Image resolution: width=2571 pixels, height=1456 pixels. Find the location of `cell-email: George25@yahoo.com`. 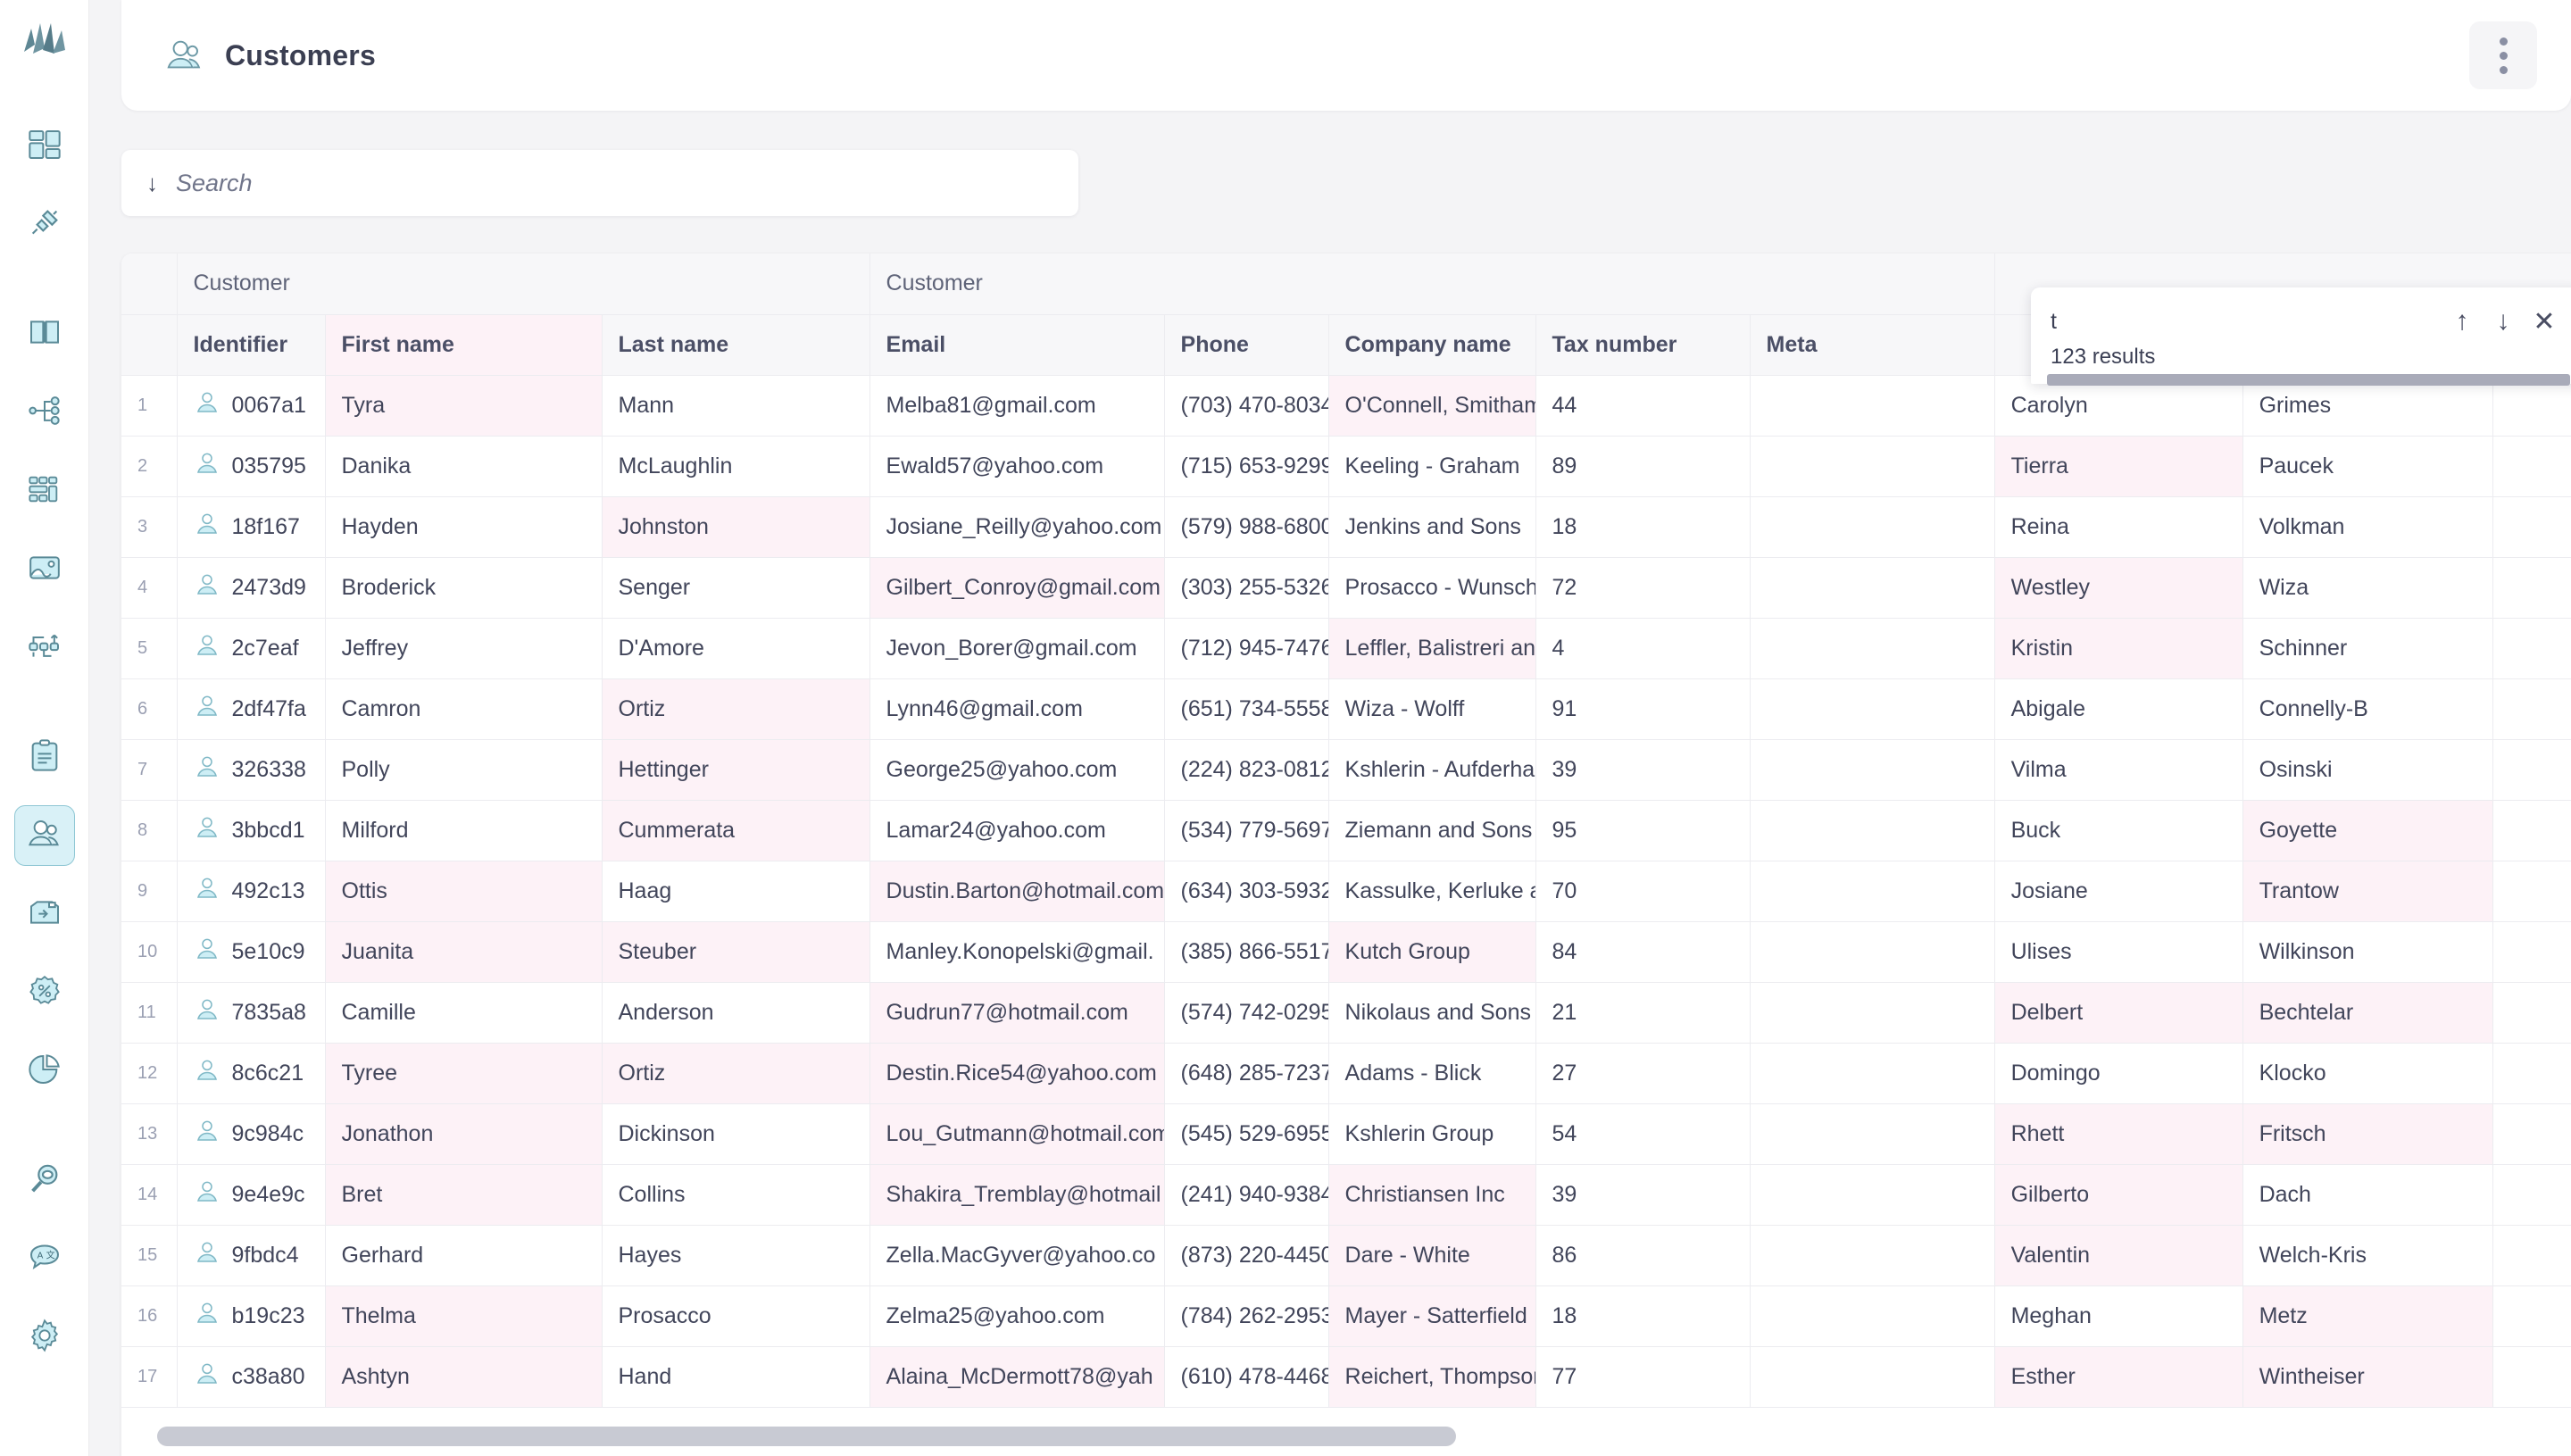

cell-email: George25@yahoo.com is located at coordinates (1017, 770).